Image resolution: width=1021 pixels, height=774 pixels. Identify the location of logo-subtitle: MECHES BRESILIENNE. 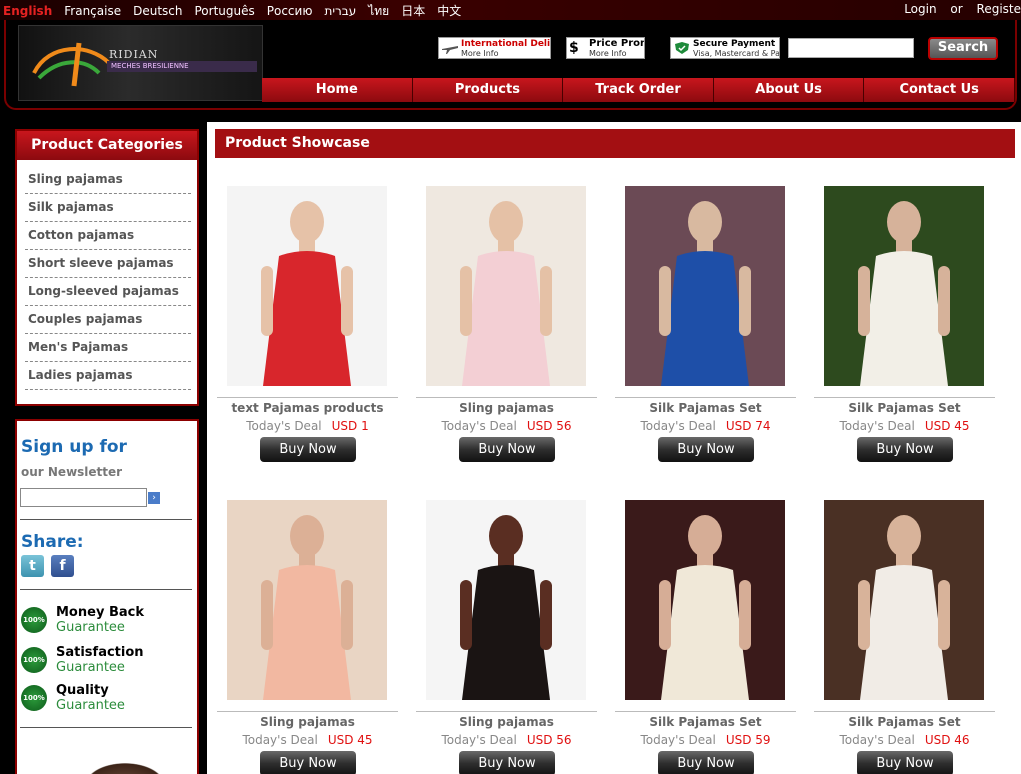
(182, 66).